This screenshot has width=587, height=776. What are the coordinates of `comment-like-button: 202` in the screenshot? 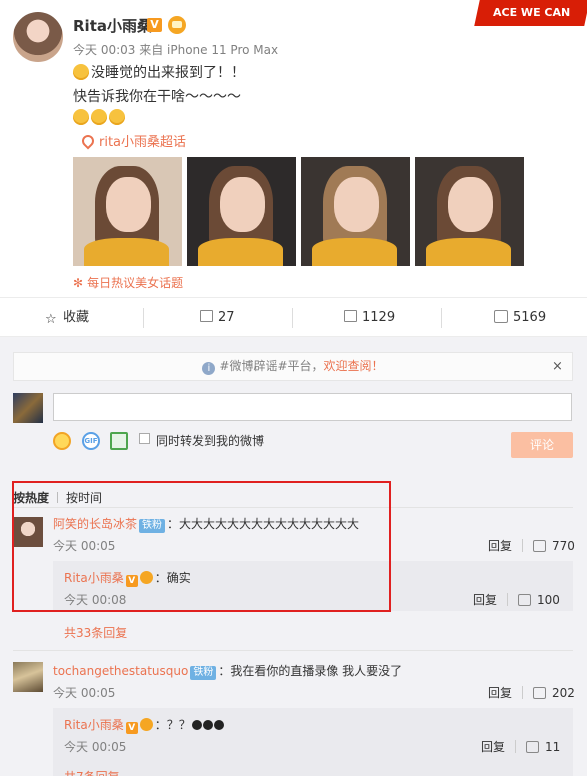 It's located at (554, 693).